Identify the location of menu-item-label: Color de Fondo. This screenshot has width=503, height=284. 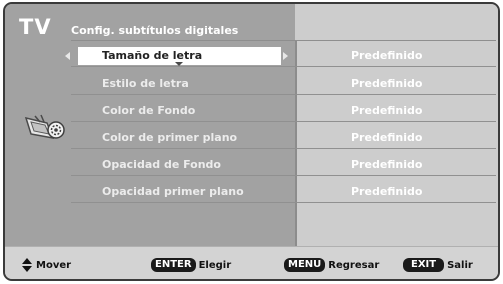
(149, 110).